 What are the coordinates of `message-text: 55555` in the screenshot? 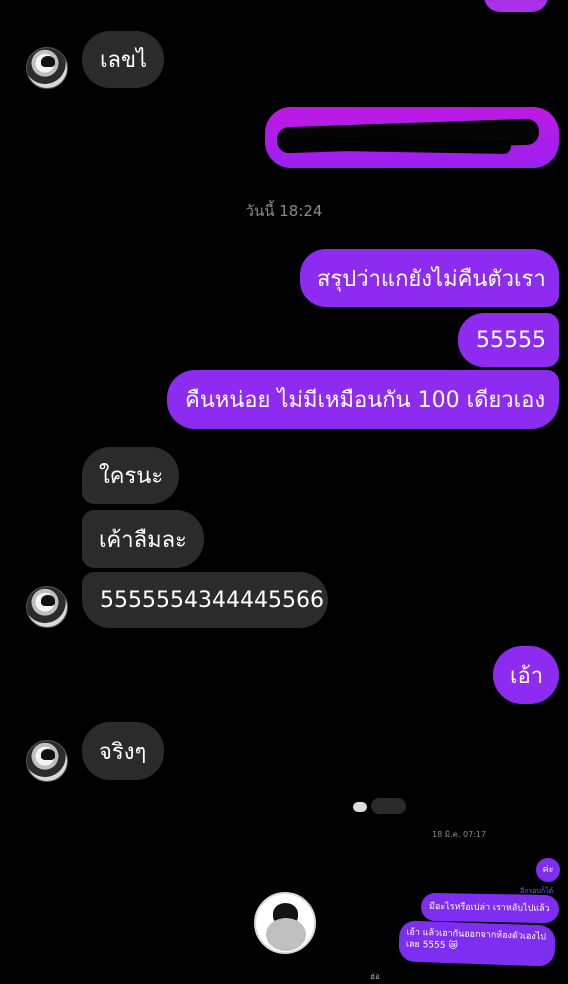 It's located at (511, 340).